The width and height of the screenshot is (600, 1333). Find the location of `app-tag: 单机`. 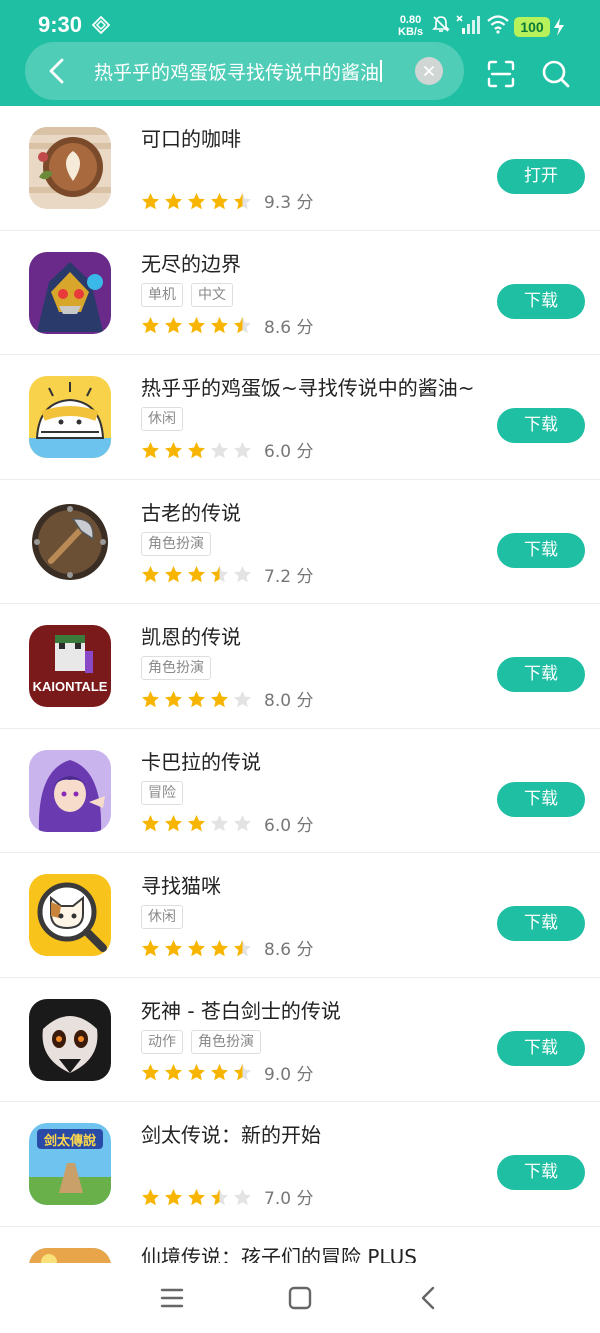

app-tag: 单机 is located at coordinates (162, 294).